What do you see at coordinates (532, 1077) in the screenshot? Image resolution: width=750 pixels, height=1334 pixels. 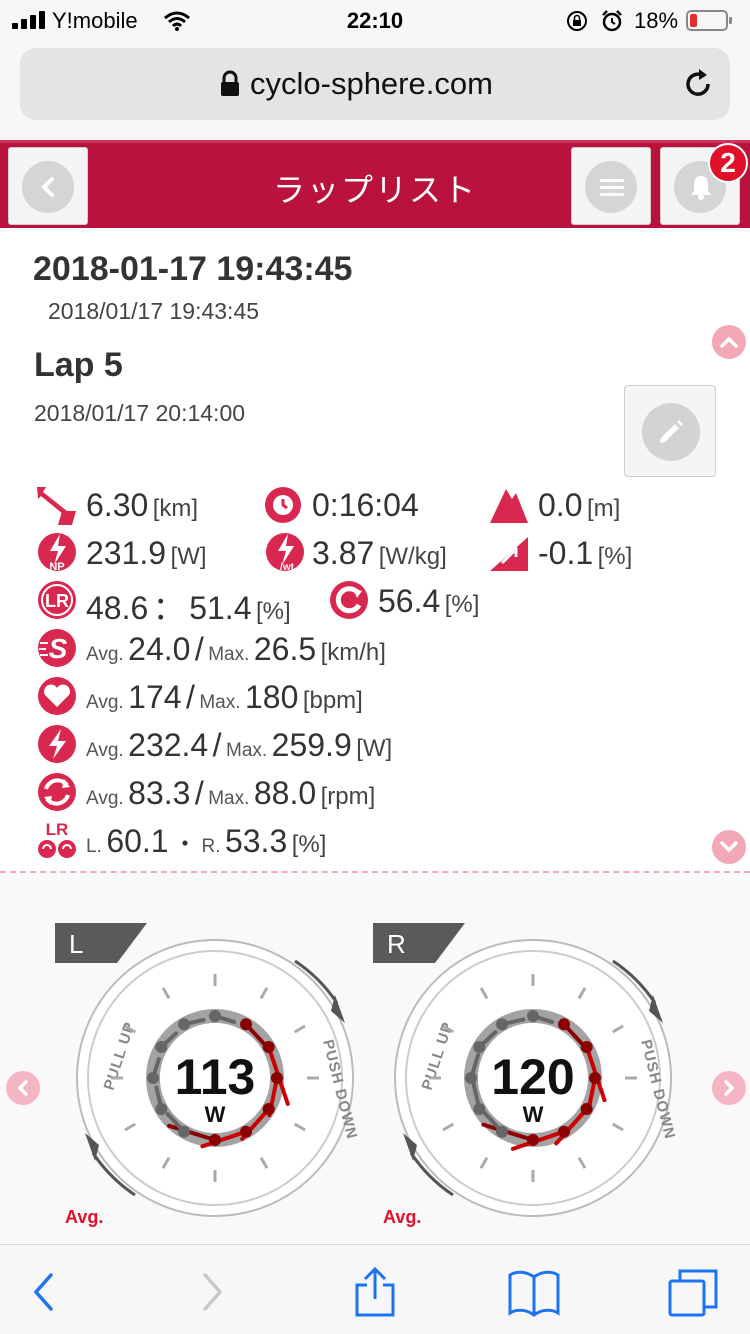 I see `pedal-power-value: 120` at bounding box center [532, 1077].